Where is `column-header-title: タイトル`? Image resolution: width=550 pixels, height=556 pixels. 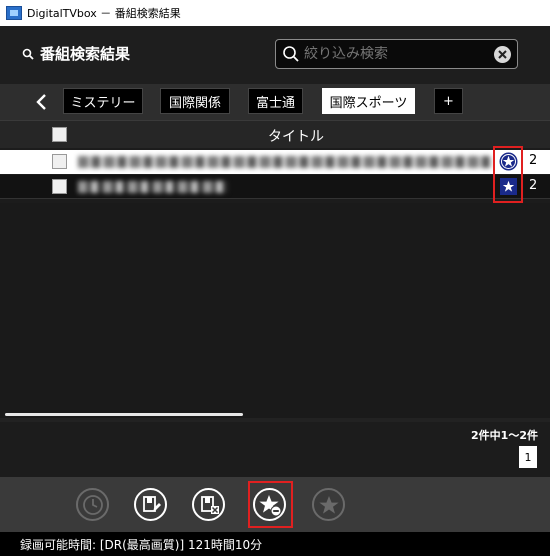 column-header-title: タイトル is located at coordinates (296, 137).